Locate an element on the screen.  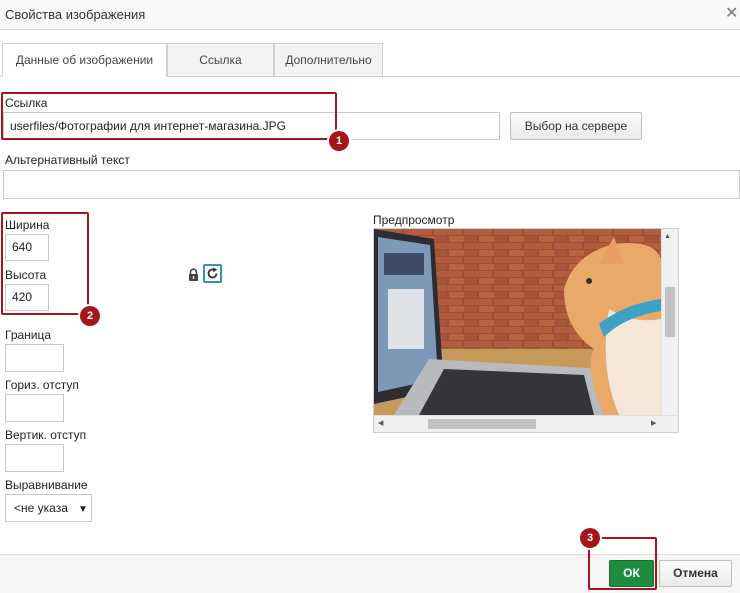
preview-vertical-scrollbar: ▲ is located at coordinates (669, 322).